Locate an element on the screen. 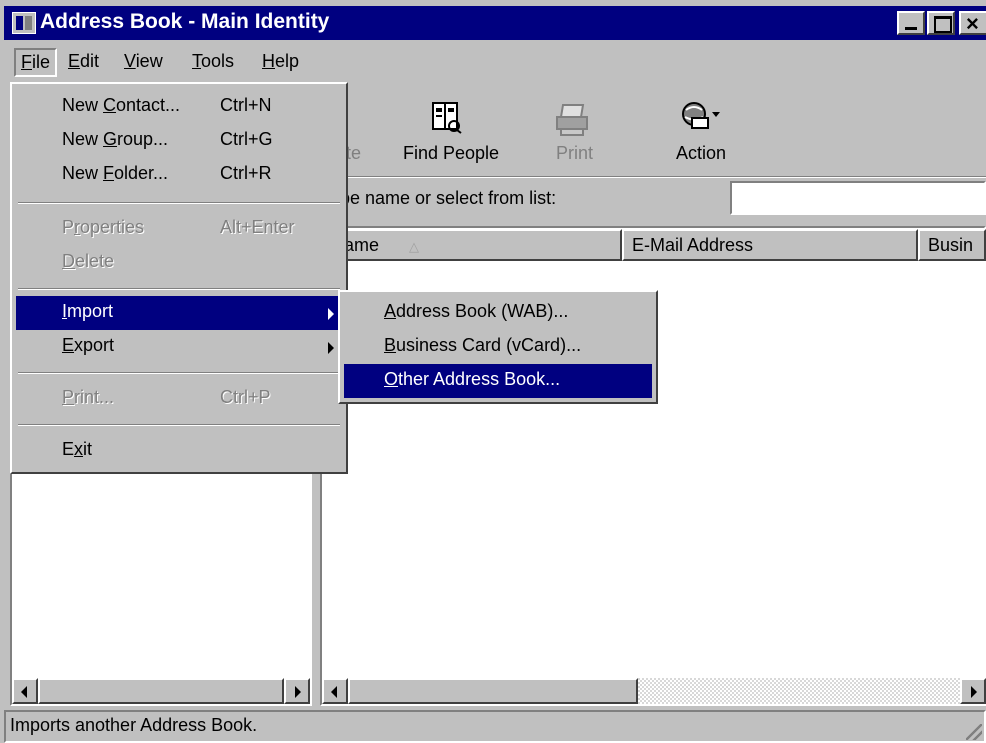  menu-file-label: ile is located at coordinates (41, 62).